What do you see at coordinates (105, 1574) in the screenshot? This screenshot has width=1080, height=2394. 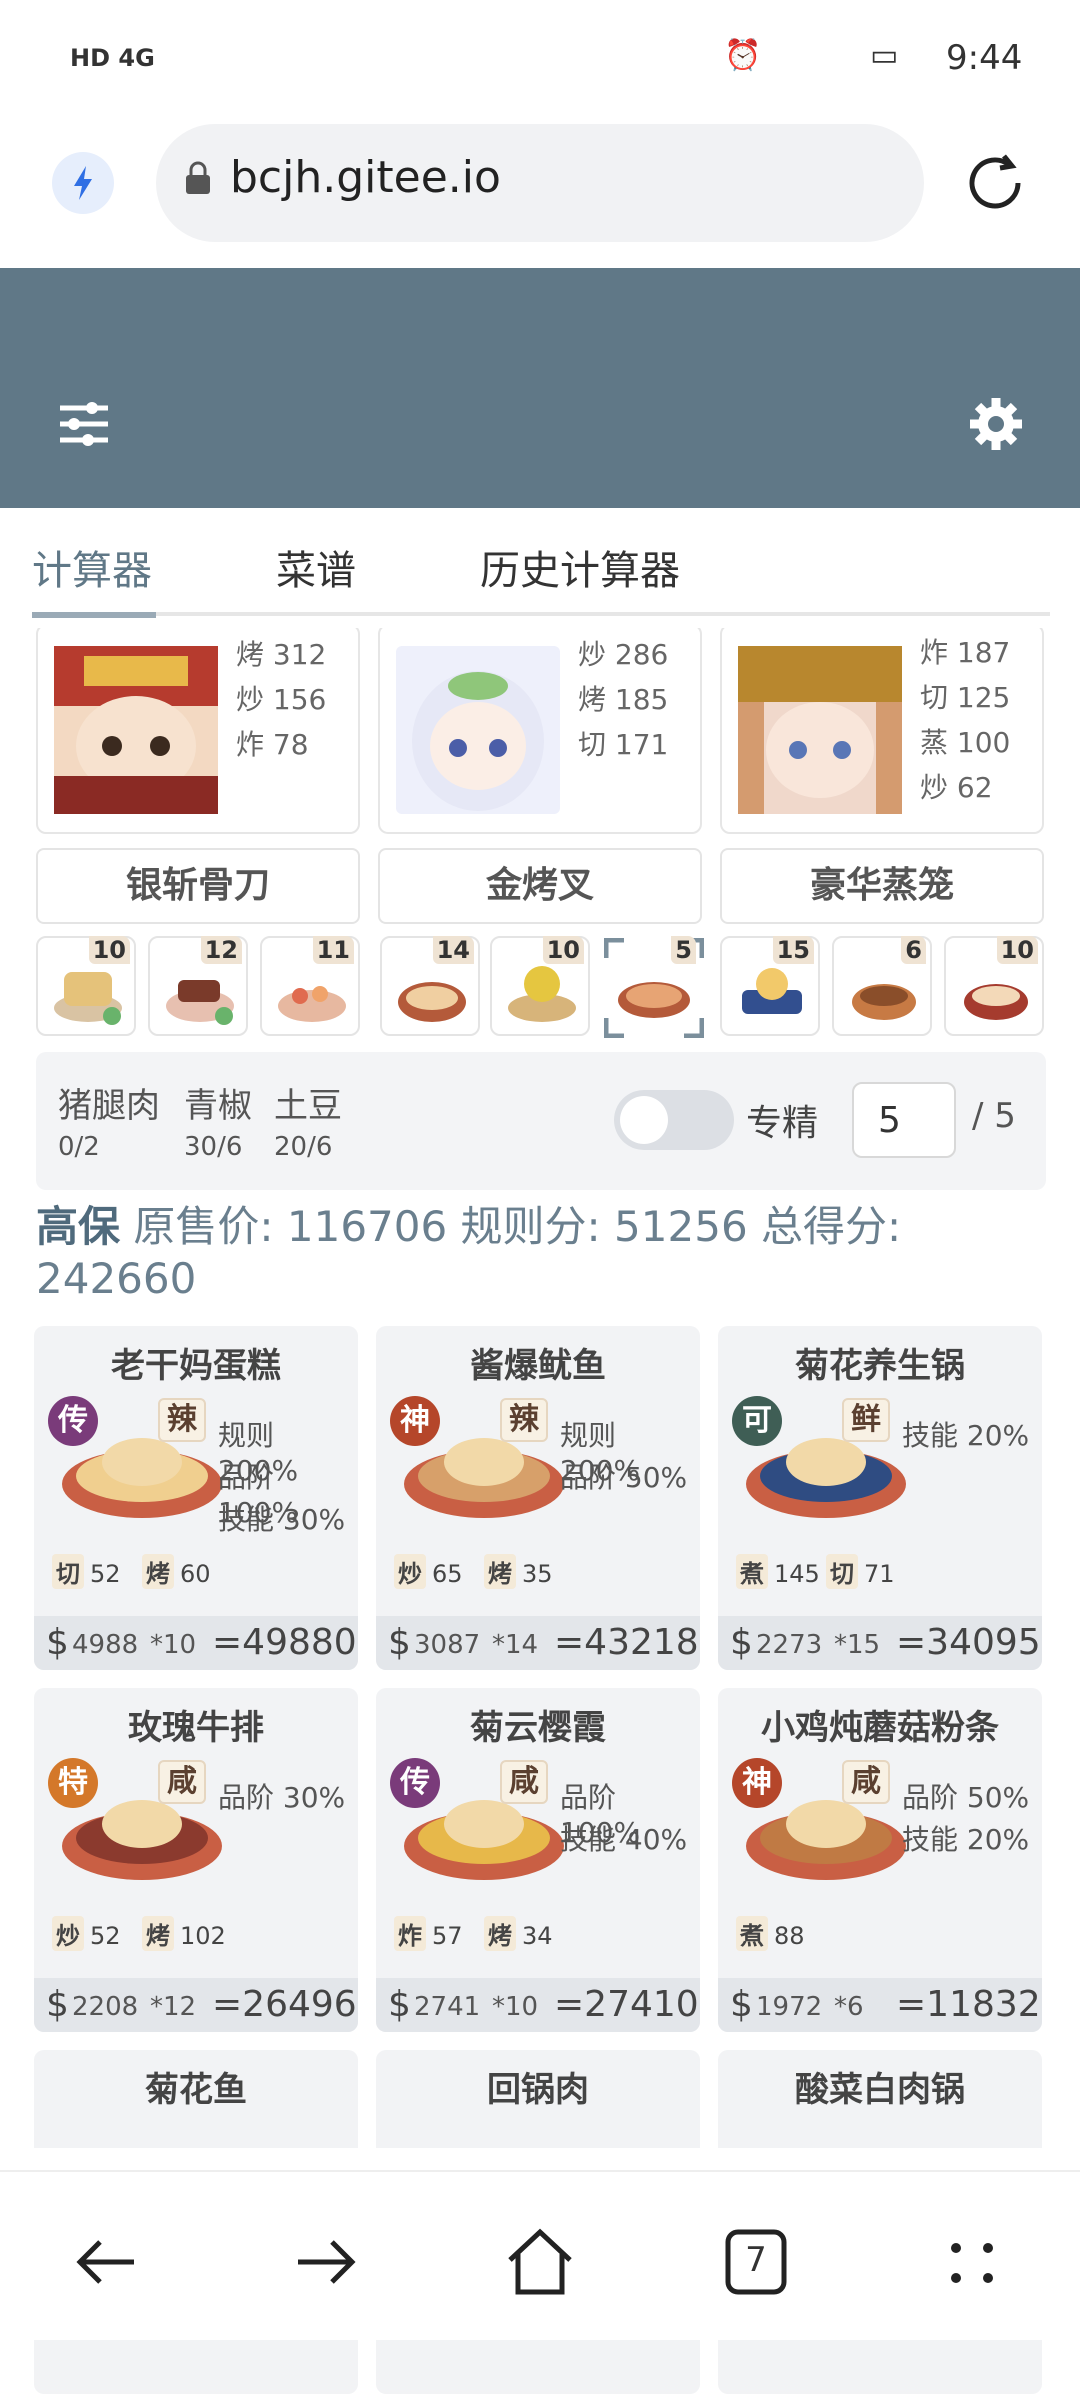 I see `skill-value: 52` at bounding box center [105, 1574].